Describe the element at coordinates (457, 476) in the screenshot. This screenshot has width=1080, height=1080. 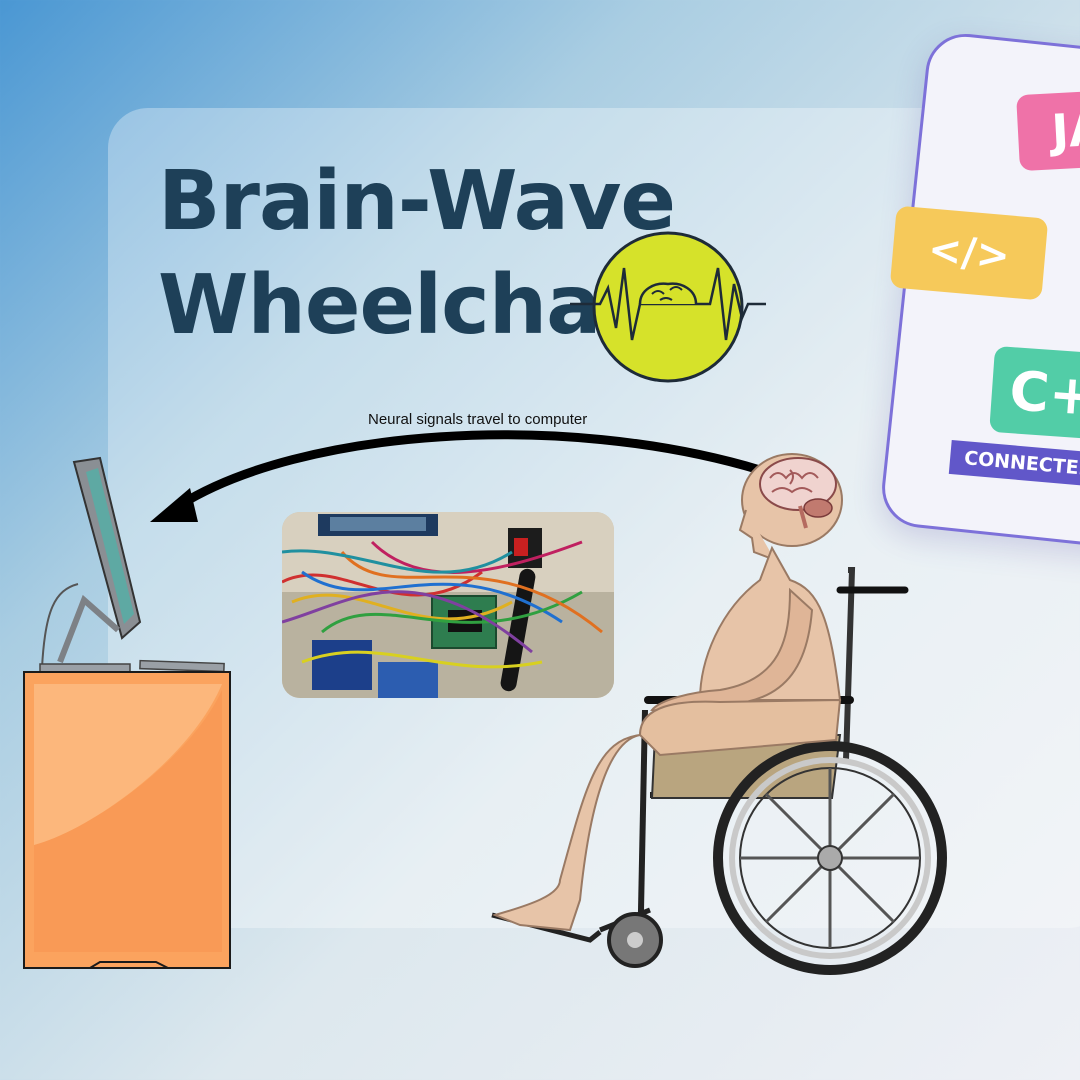
I see `arrow-icon` at that location.